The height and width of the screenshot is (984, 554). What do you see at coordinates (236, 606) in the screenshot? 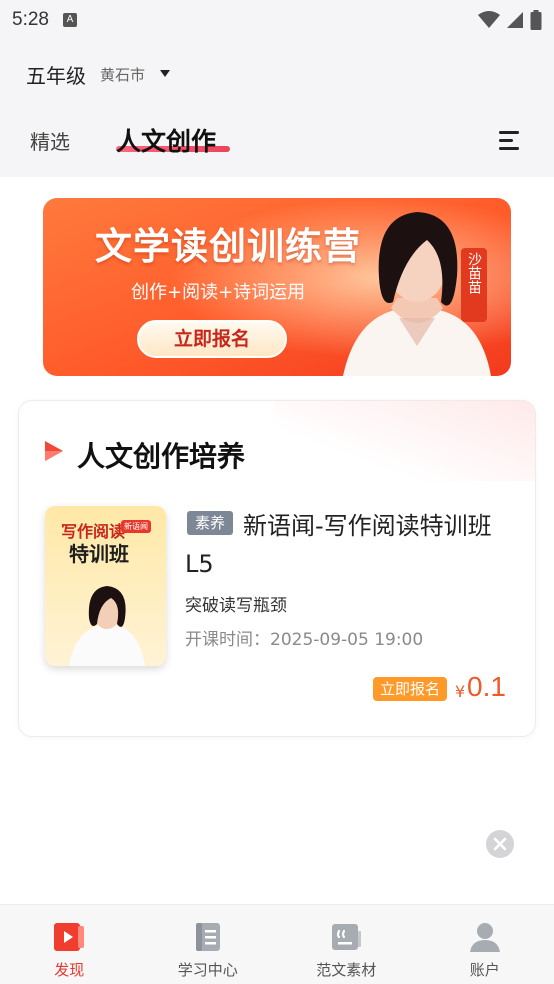
I see `course-subtitle: 突破读写瓶颈` at bounding box center [236, 606].